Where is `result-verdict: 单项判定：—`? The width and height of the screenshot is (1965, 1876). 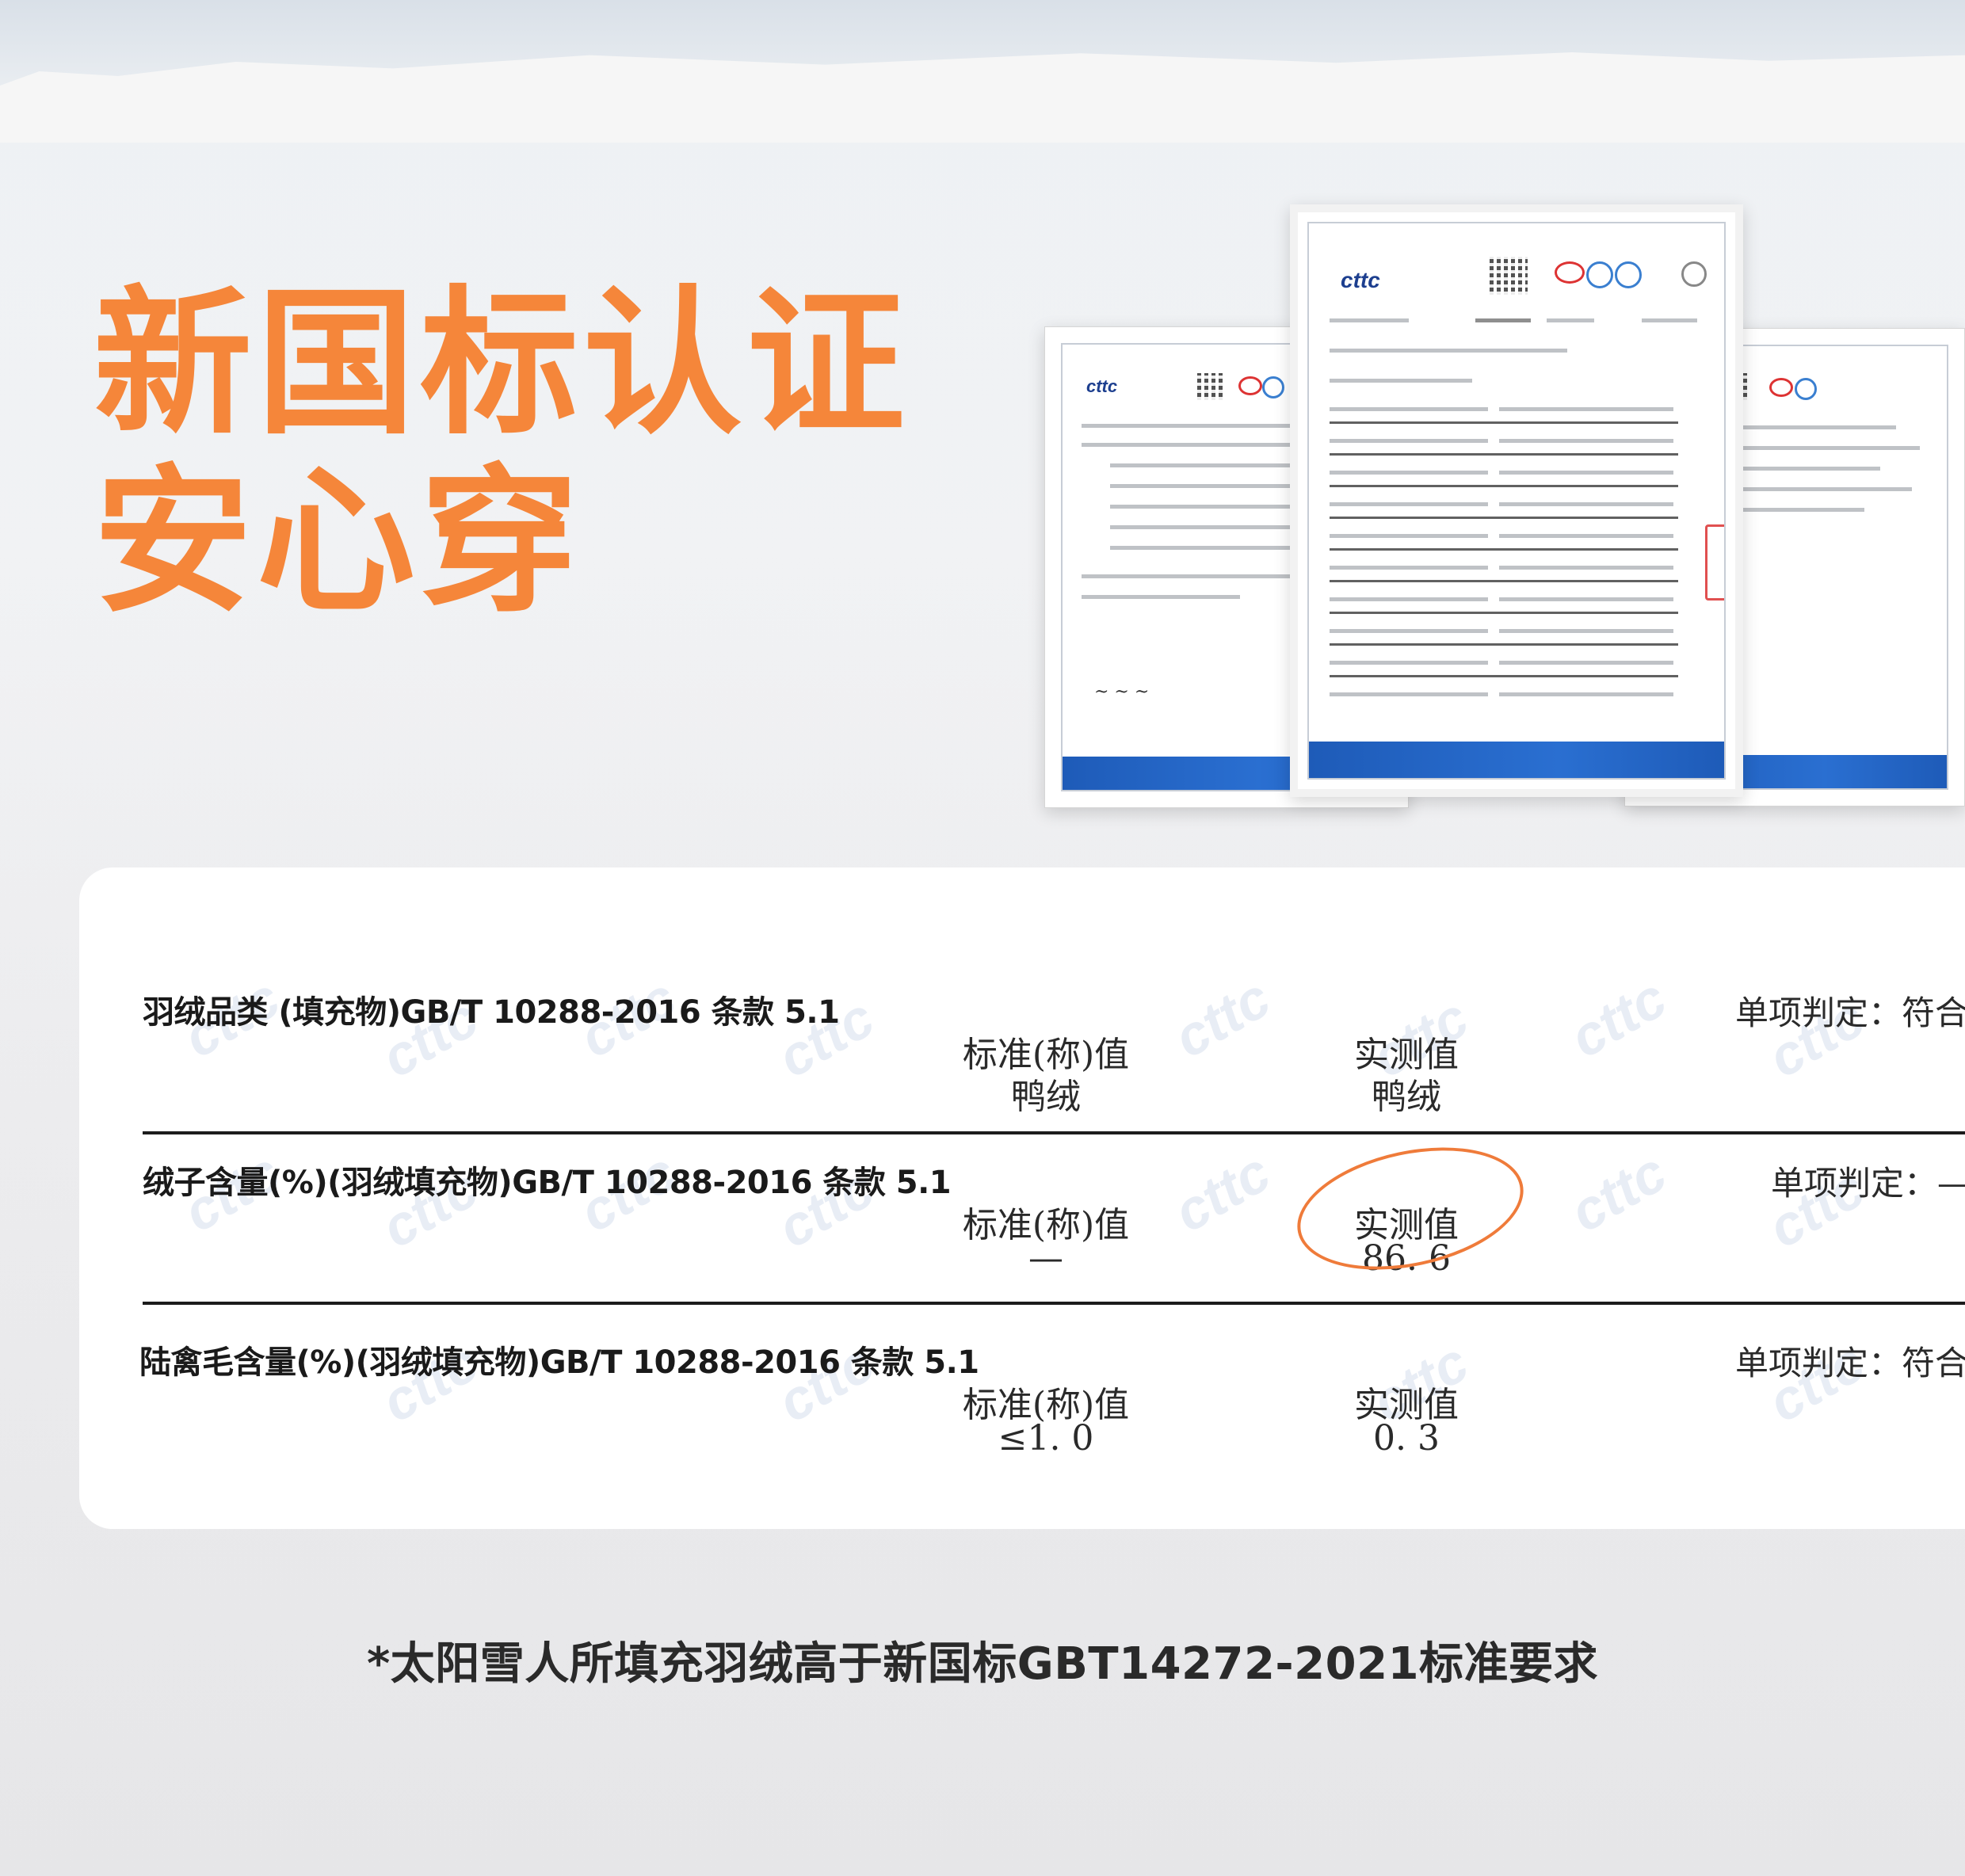 result-verdict: 单项判定：— is located at coordinates (1868, 1181).